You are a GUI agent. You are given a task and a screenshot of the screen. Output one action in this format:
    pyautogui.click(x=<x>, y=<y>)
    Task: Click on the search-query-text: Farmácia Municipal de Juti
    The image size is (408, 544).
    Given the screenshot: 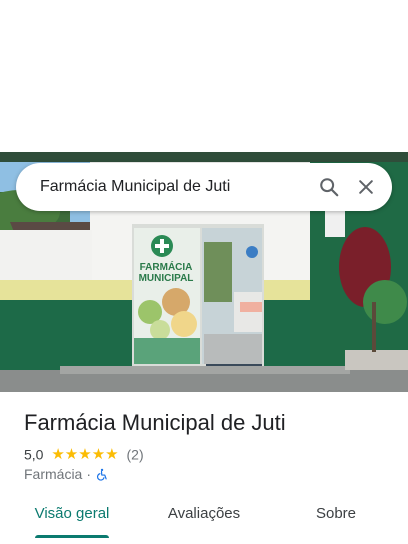 What is the action you would take?
    pyautogui.click(x=135, y=187)
    